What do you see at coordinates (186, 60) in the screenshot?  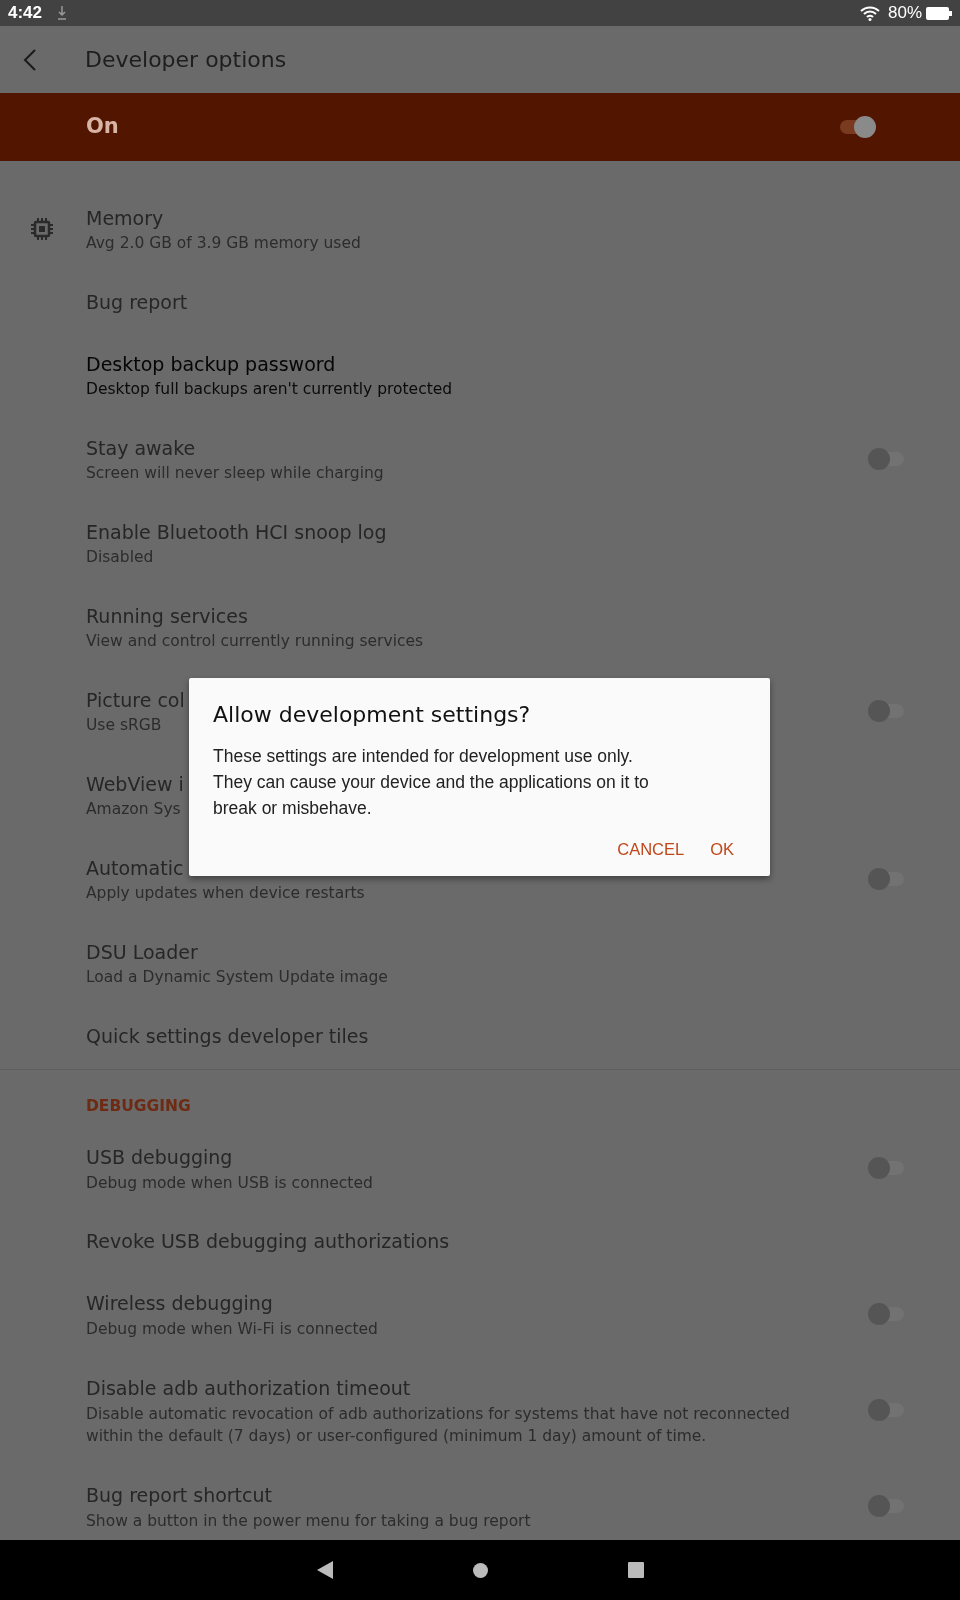 I see `page-title: Developer options` at bounding box center [186, 60].